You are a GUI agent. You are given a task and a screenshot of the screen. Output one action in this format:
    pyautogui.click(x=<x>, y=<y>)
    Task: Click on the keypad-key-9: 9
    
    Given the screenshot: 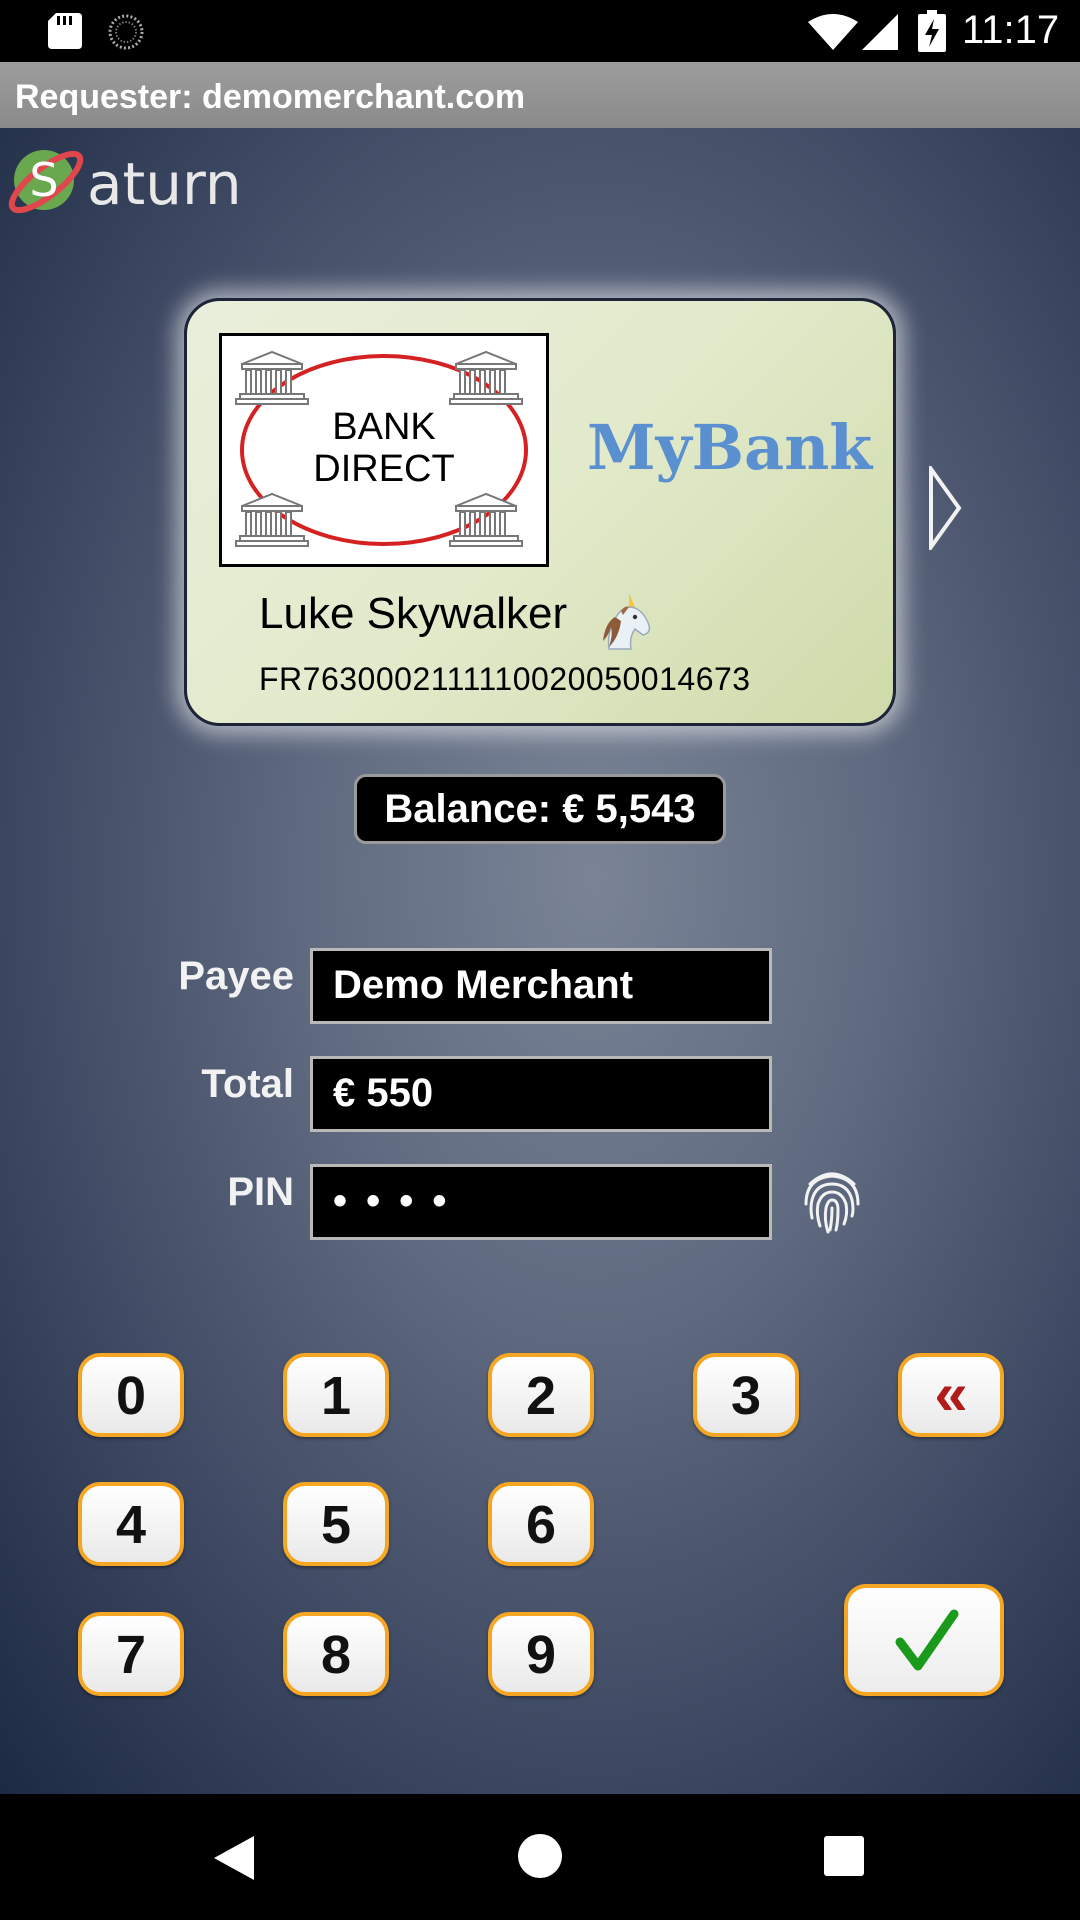 What is the action you would take?
    pyautogui.click(x=541, y=1654)
    